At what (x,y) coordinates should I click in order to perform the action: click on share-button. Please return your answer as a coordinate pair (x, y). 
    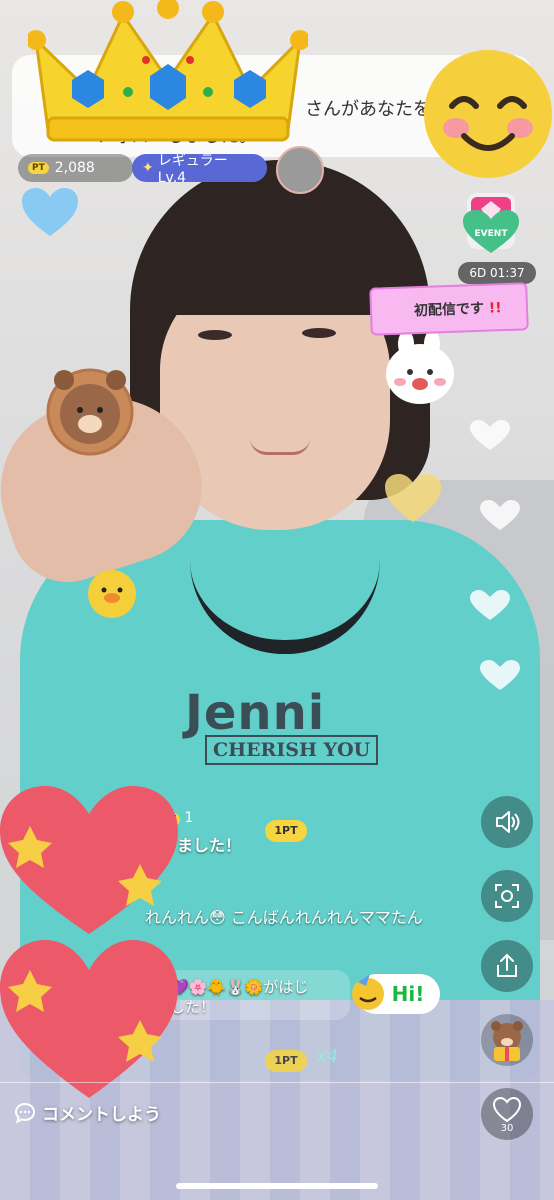
    Looking at the image, I should click on (507, 966).